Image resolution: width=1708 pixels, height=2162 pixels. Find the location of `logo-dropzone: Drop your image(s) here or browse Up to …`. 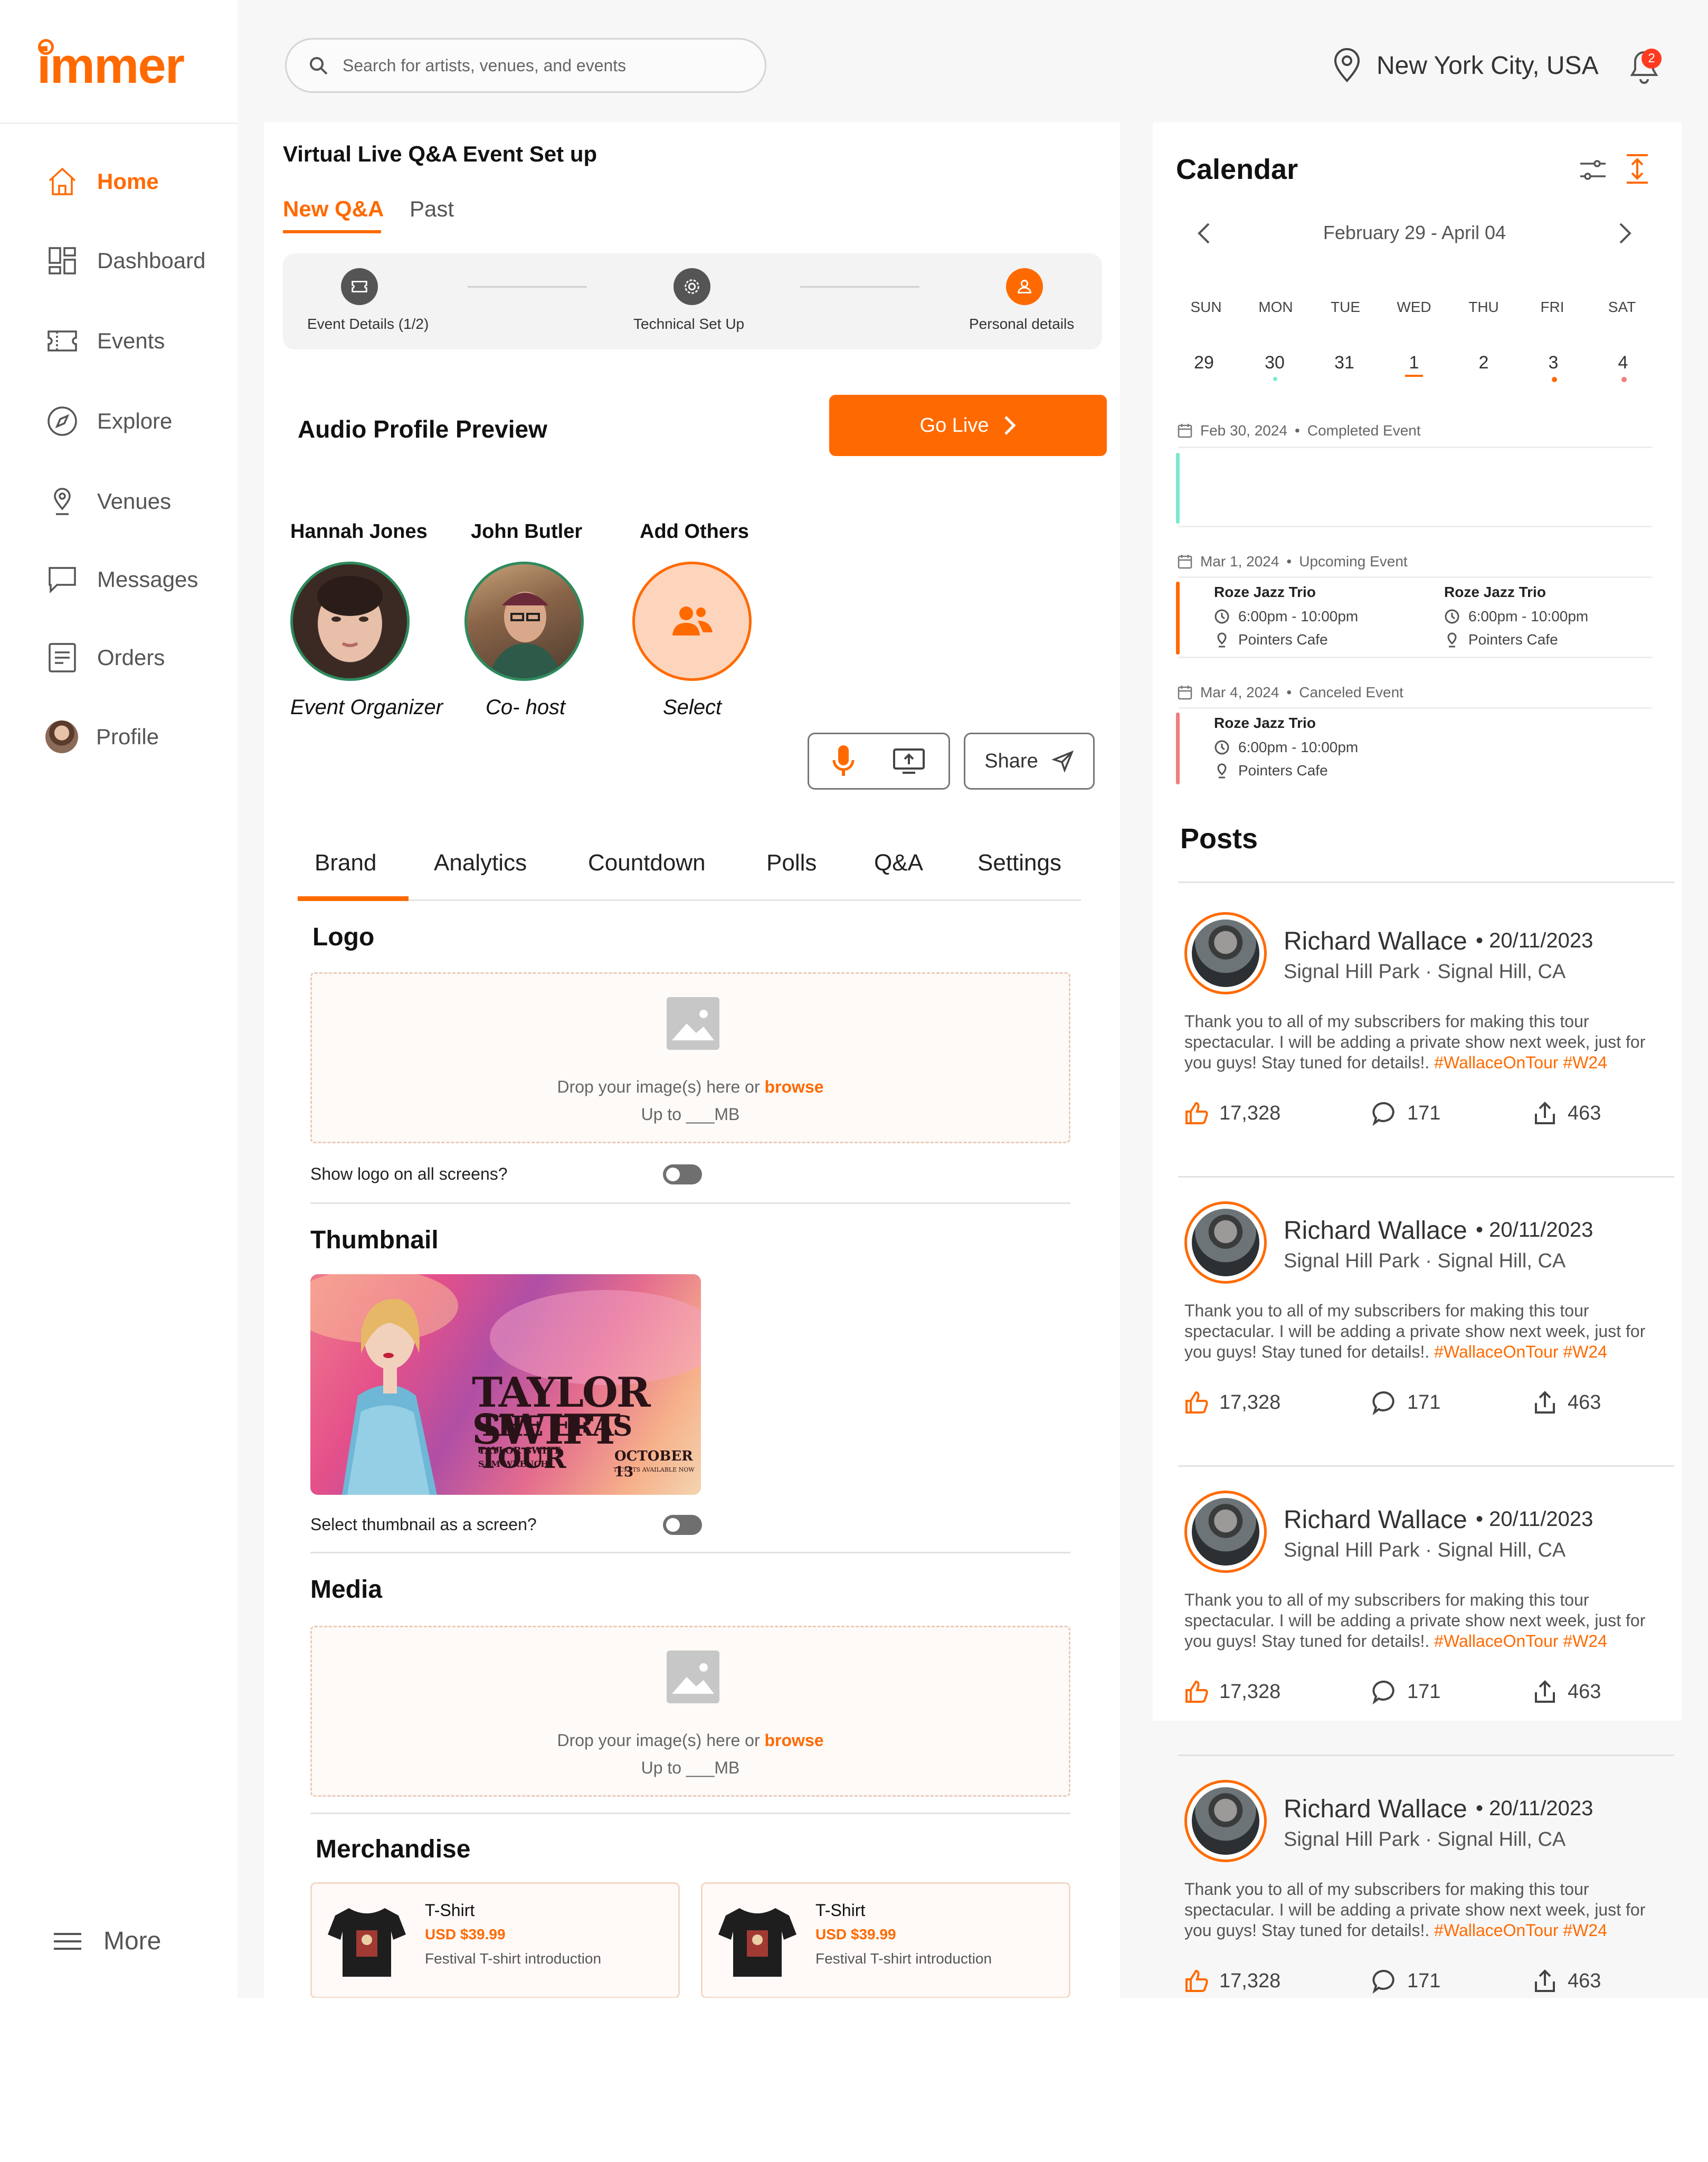

logo-dropzone: Drop your image(s) here or browse Up to … is located at coordinates (690, 1057).